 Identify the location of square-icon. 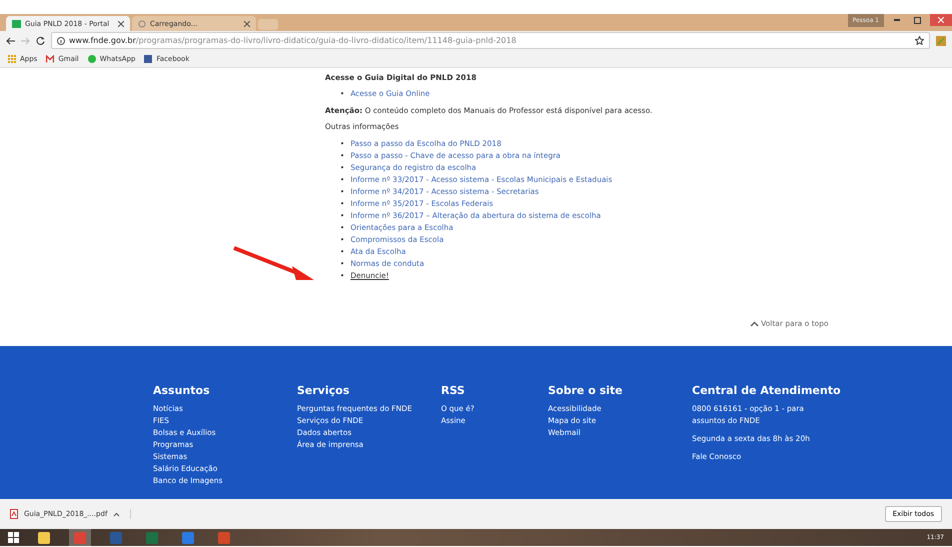
(148, 58).